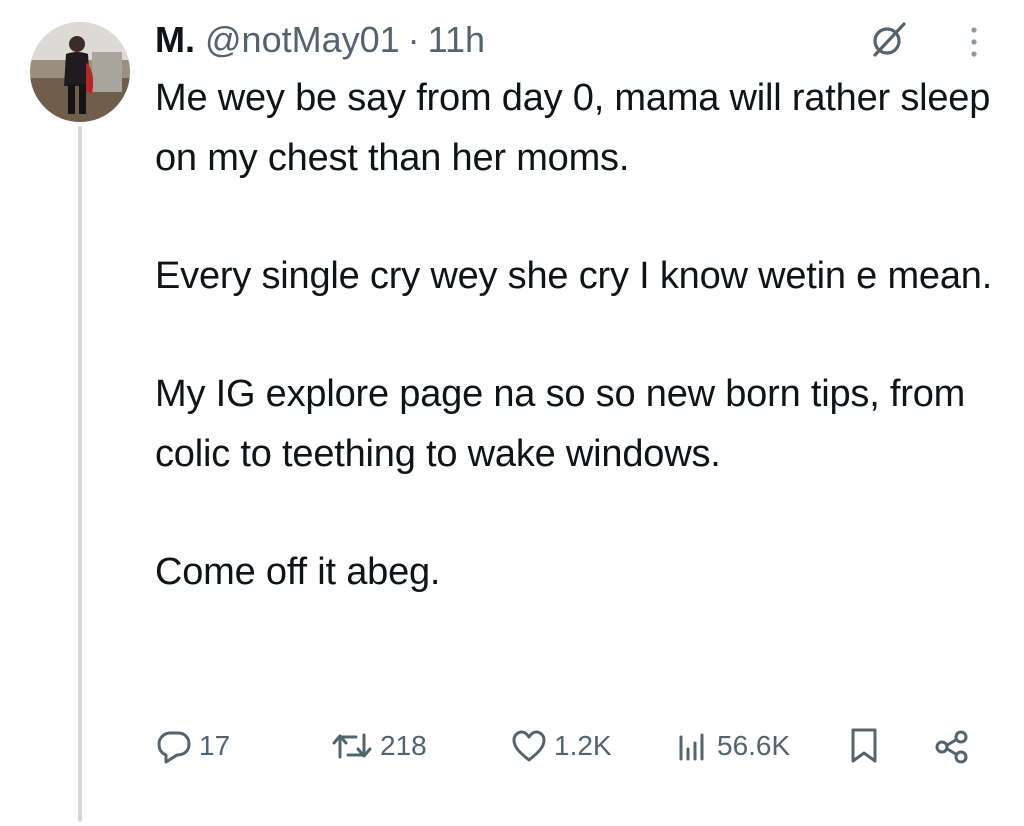  I want to click on share-button, so click(952, 746).